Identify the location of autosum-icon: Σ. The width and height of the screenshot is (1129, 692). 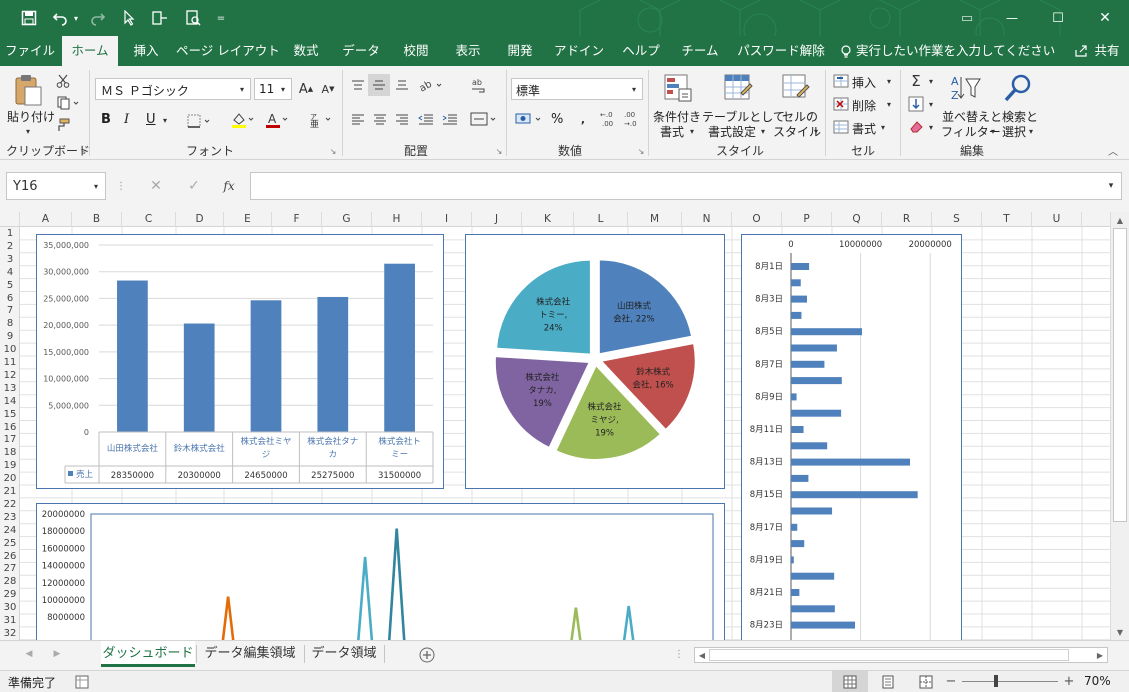
(916, 81).